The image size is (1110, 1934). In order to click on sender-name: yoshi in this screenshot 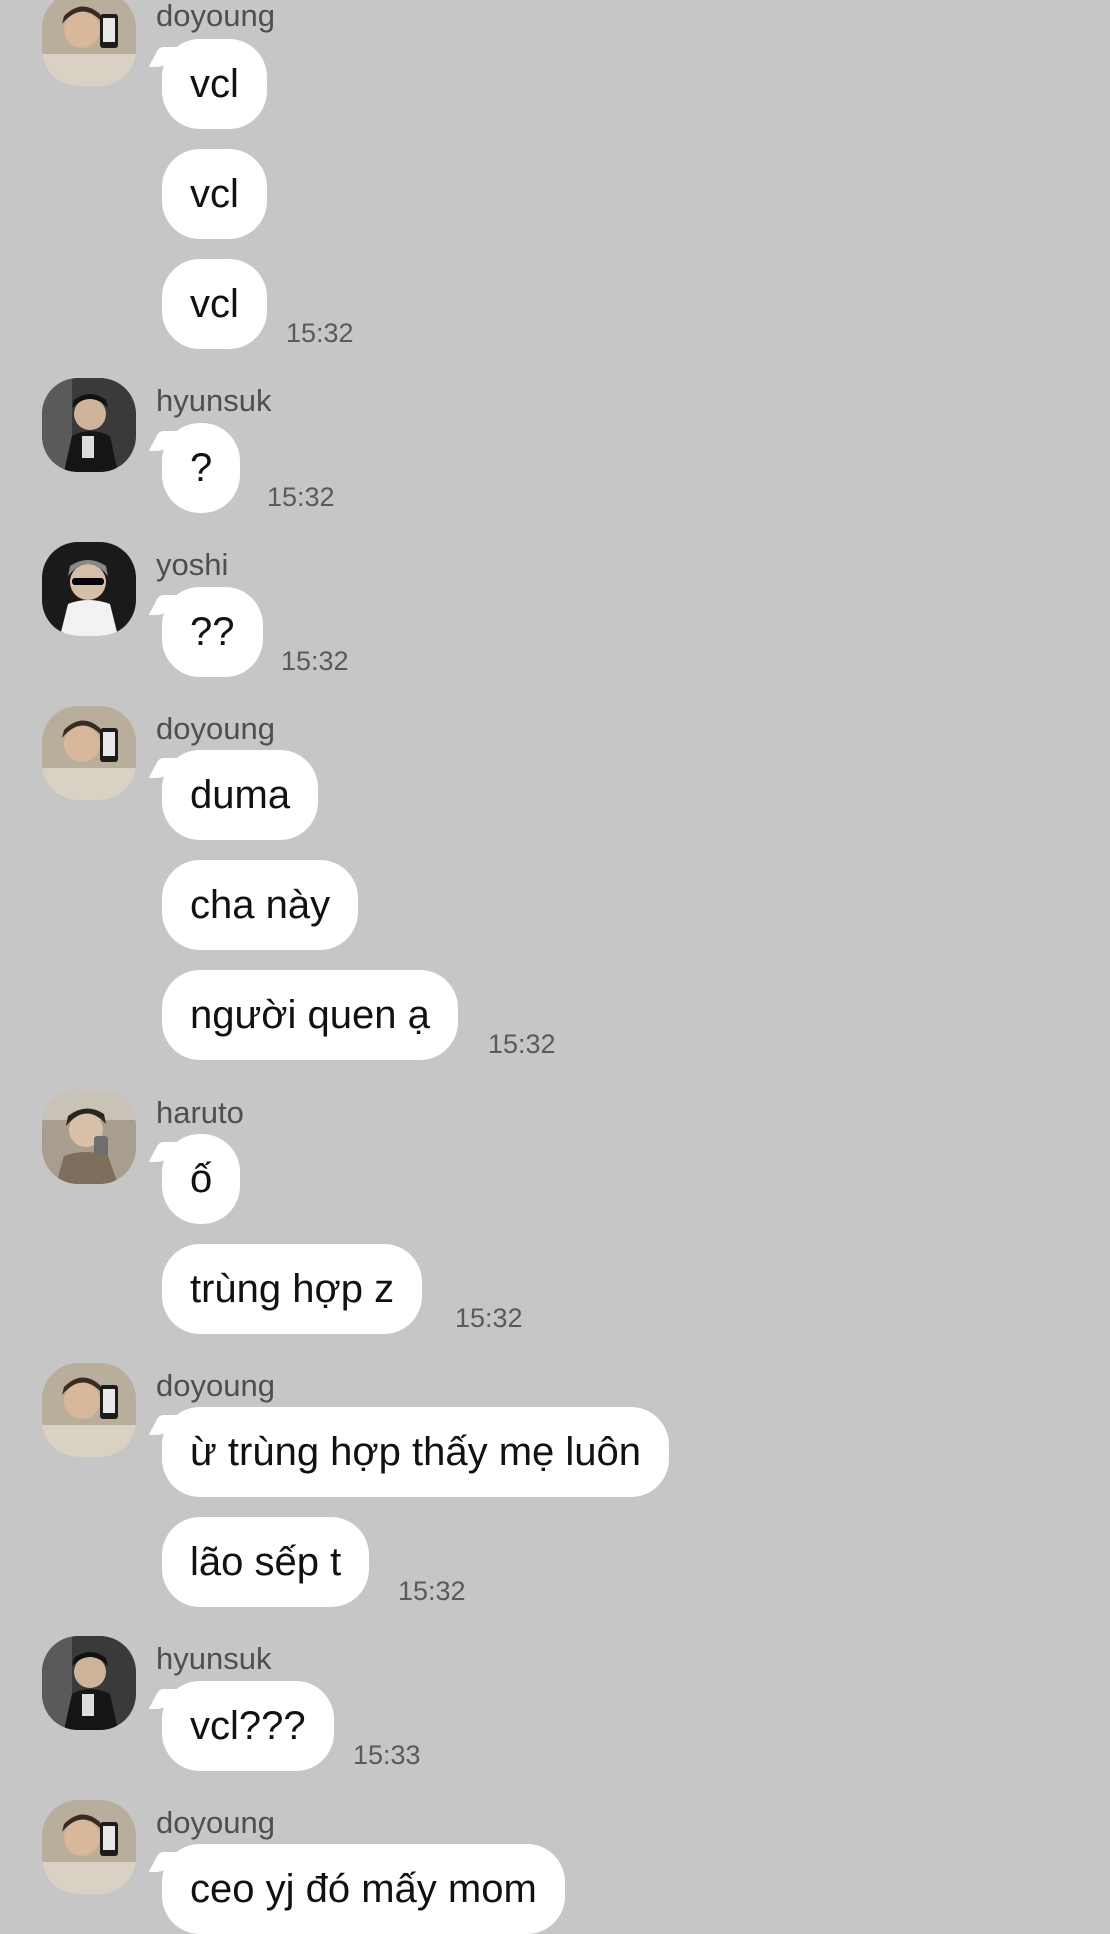, I will do `click(192, 564)`.